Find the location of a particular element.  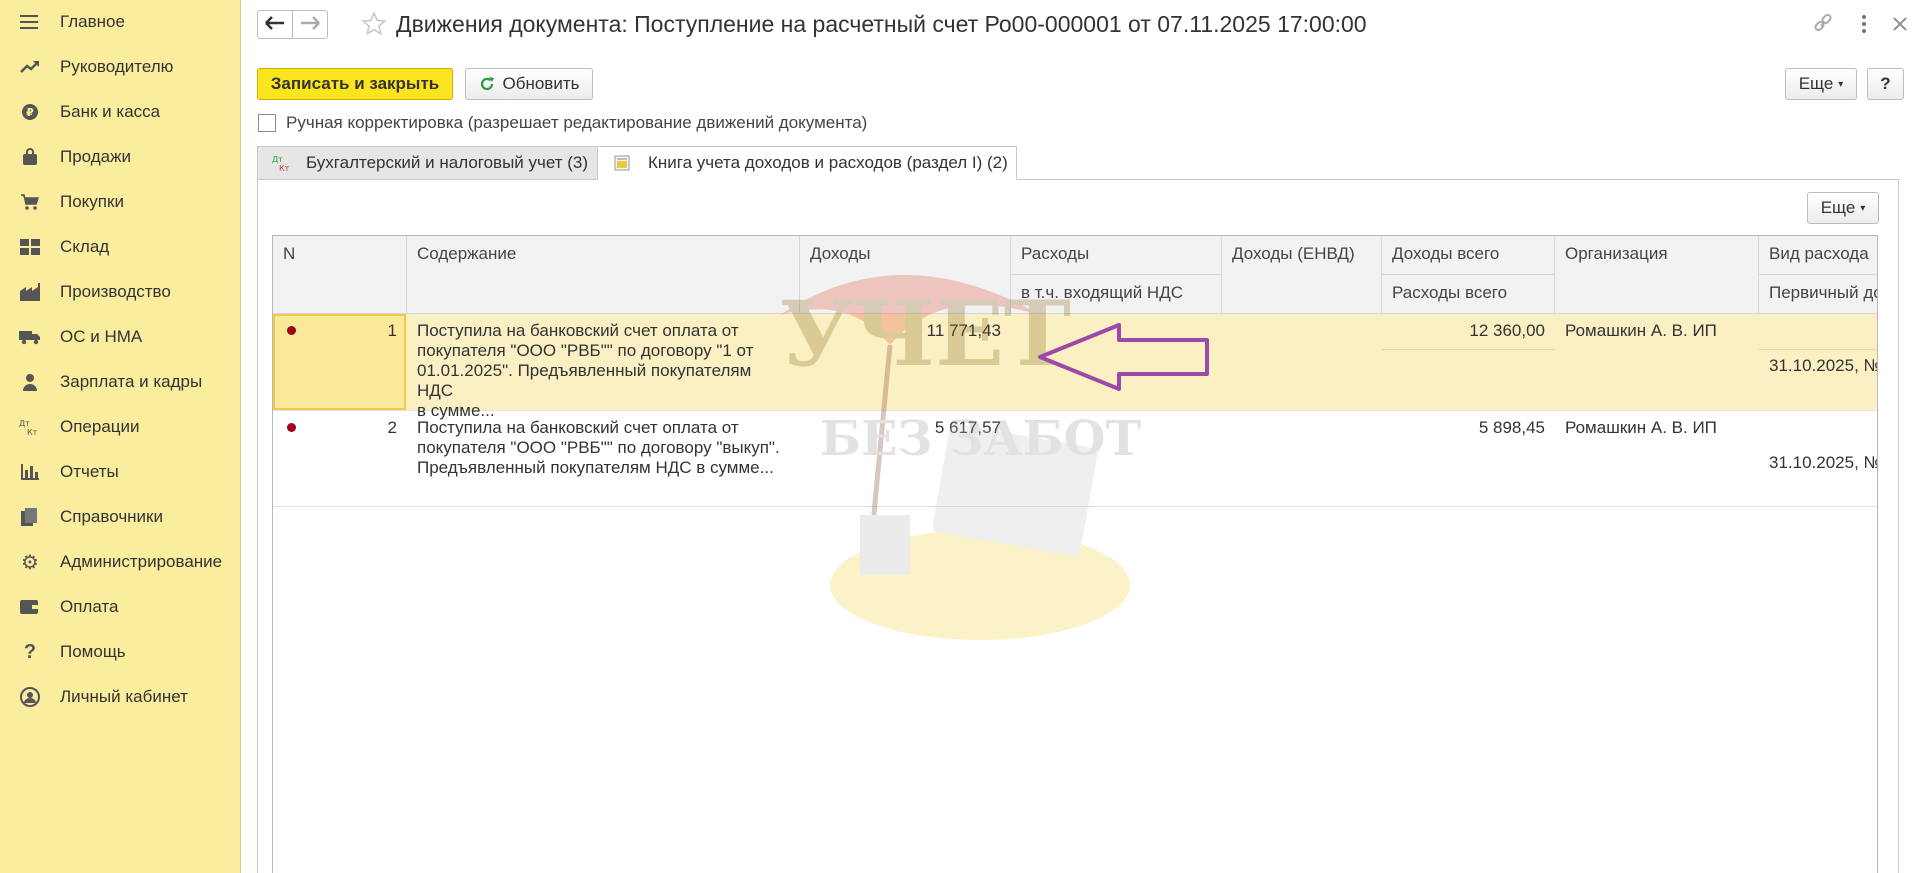

sidebar-item-label: Справочники is located at coordinates (111, 516).